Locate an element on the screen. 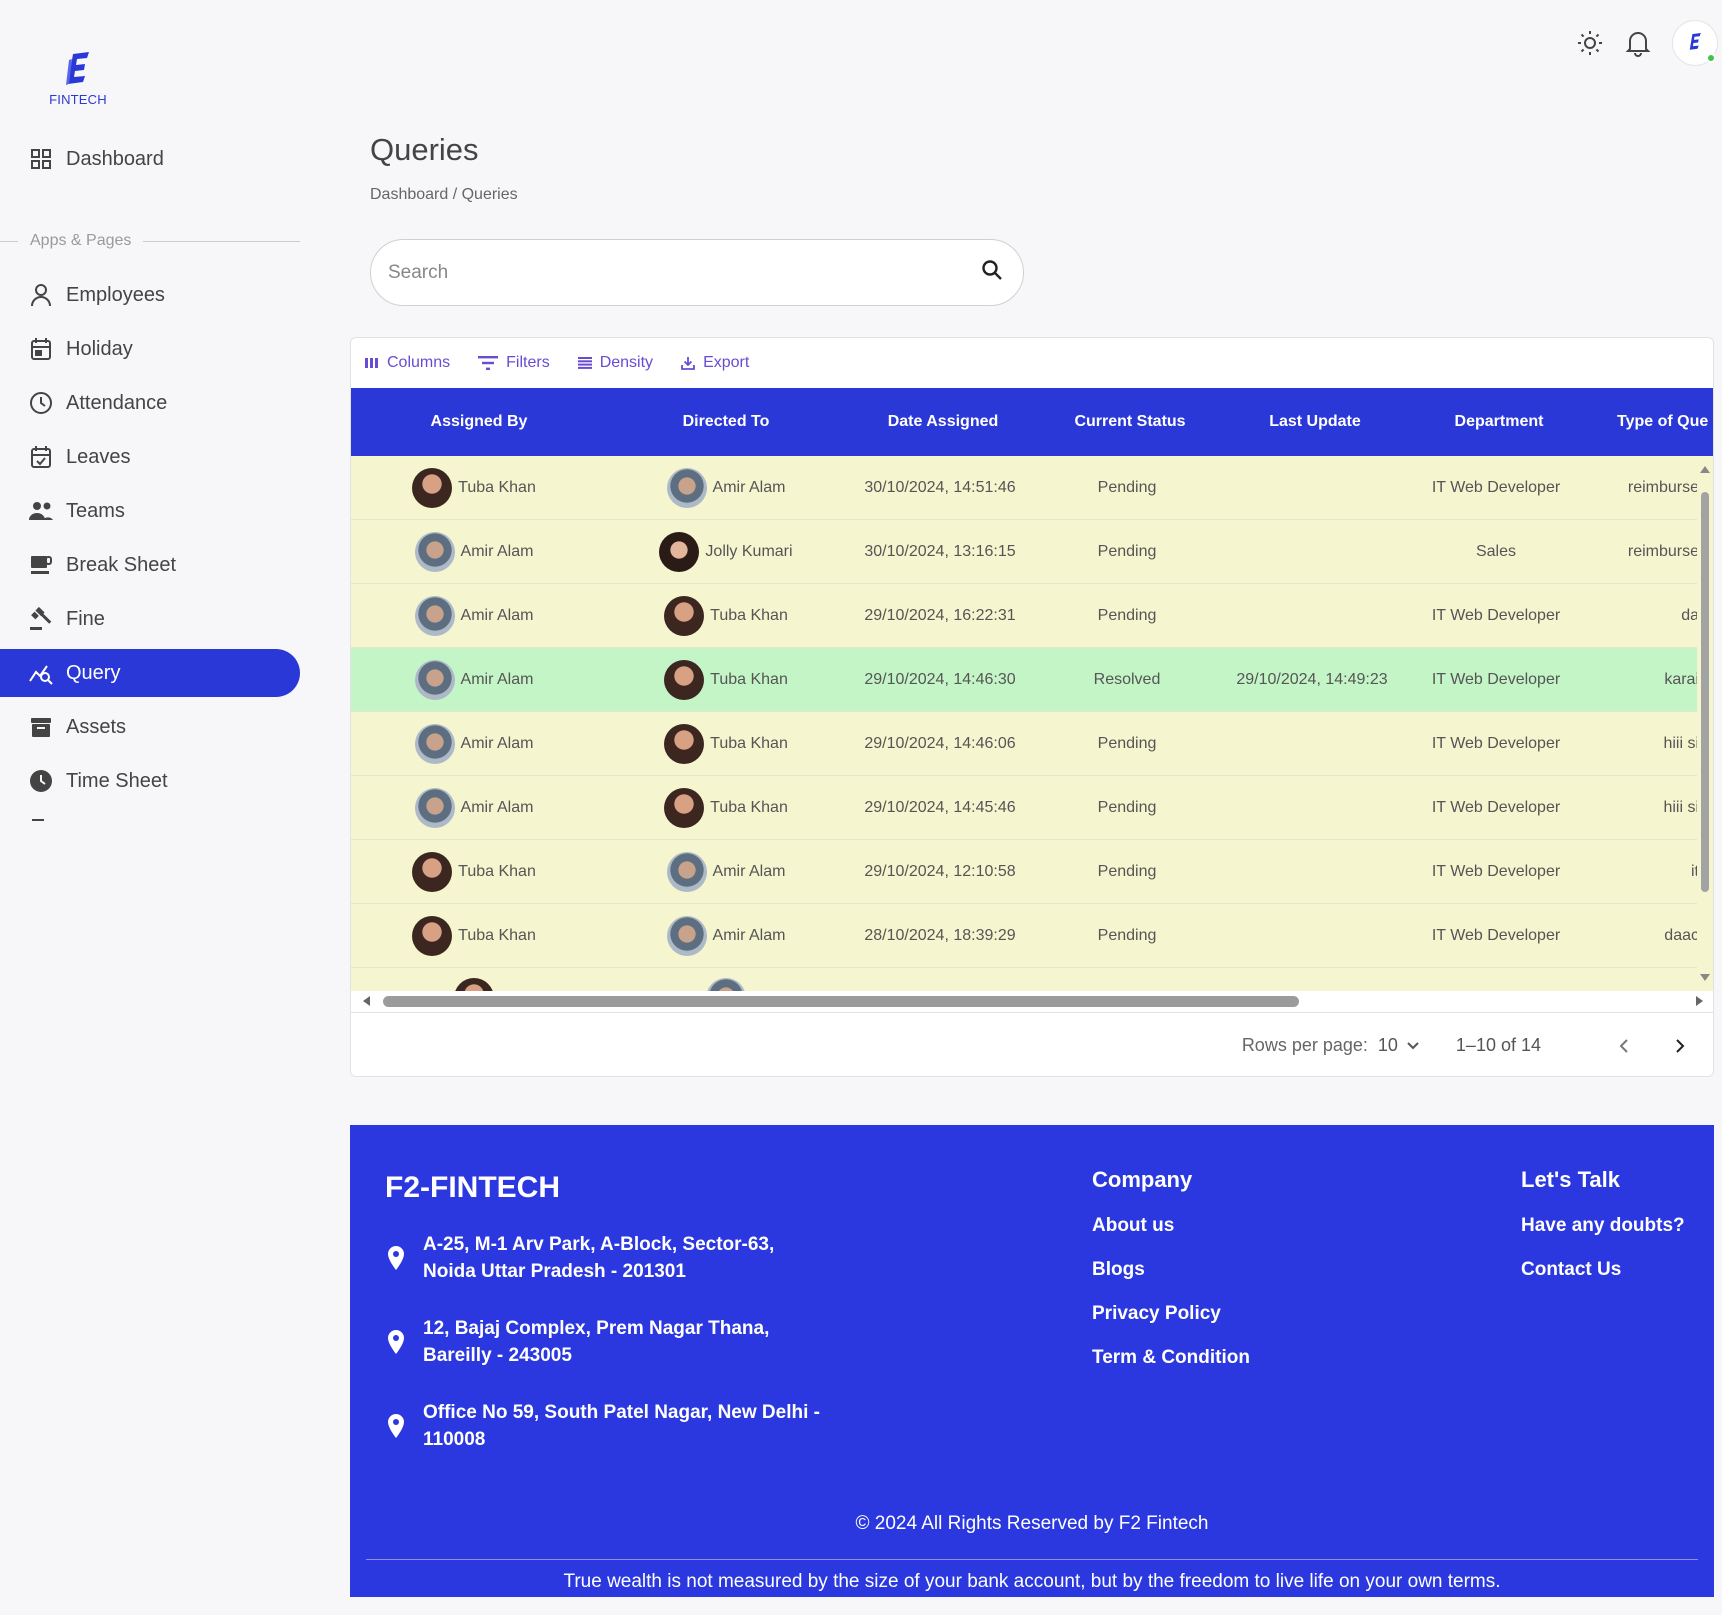  cell-date-assigned: 30/10/2024, 13:16:15 is located at coordinates (940, 551).